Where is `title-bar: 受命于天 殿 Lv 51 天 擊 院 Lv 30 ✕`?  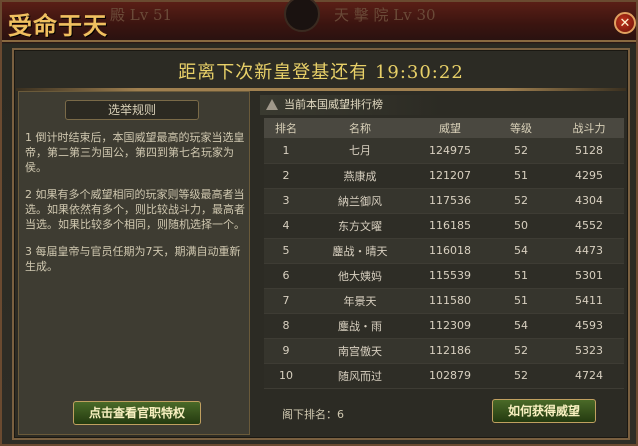 title-bar: 受命于天 殿 Lv 51 天 擊 院 Lv 30 ✕ is located at coordinates (319, 21).